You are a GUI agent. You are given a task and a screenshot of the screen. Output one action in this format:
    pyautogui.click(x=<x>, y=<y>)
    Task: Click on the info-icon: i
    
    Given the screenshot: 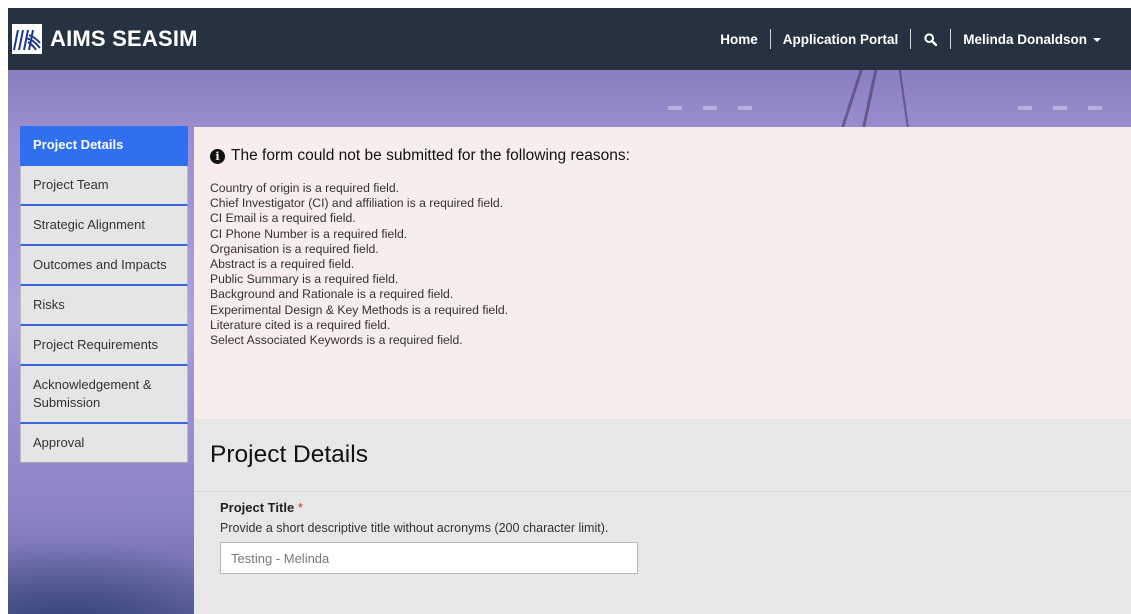 What is the action you would take?
    pyautogui.click(x=217, y=156)
    